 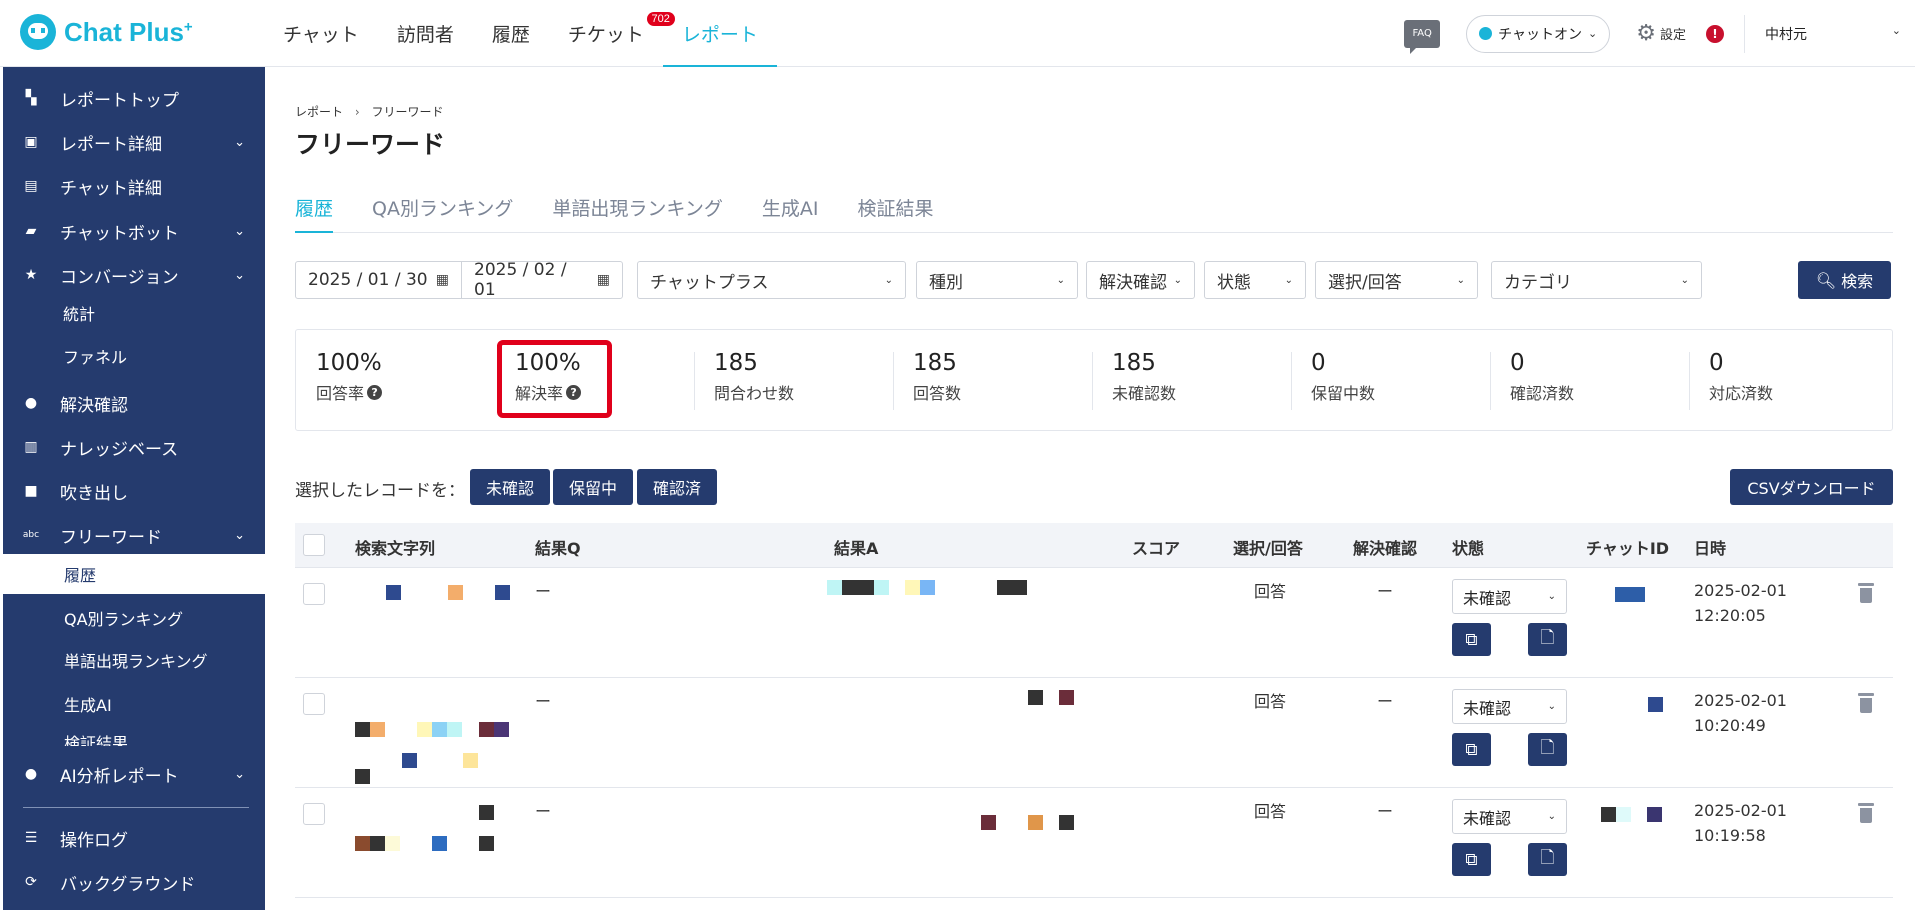 I want to click on col-search-string: 検索文字列, so click(x=395, y=547).